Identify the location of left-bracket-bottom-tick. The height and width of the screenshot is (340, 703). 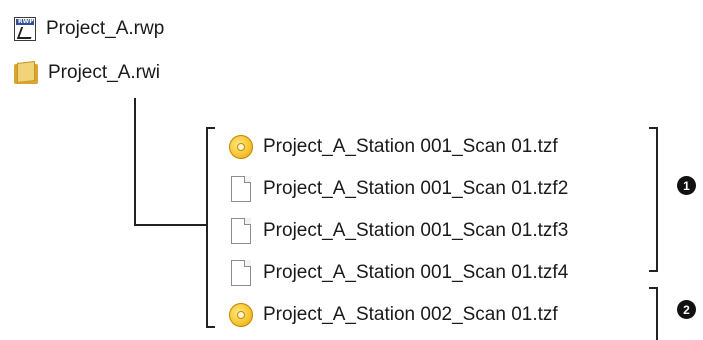
(210, 327).